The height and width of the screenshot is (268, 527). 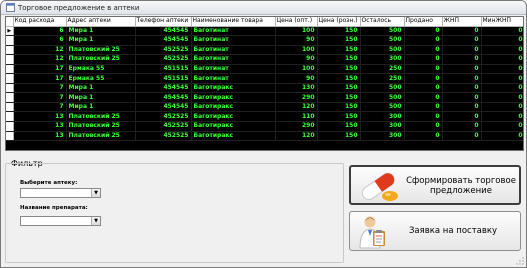 What do you see at coordinates (502, 22) in the screenshot?
I see `column-header: МинЖНП` at bounding box center [502, 22].